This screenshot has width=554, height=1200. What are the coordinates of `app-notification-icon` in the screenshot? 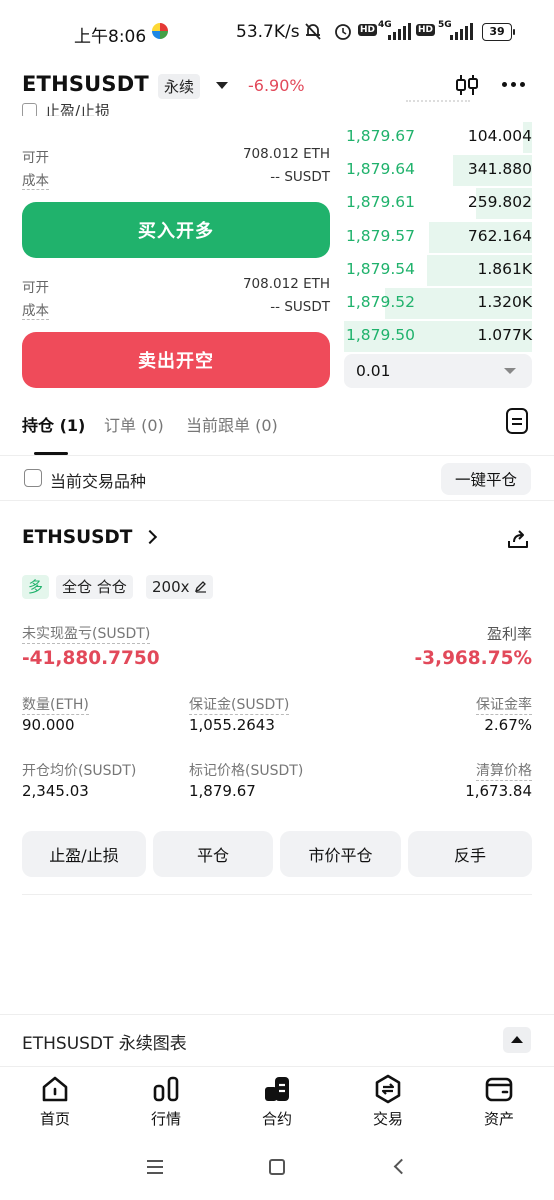 It's located at (160, 31).